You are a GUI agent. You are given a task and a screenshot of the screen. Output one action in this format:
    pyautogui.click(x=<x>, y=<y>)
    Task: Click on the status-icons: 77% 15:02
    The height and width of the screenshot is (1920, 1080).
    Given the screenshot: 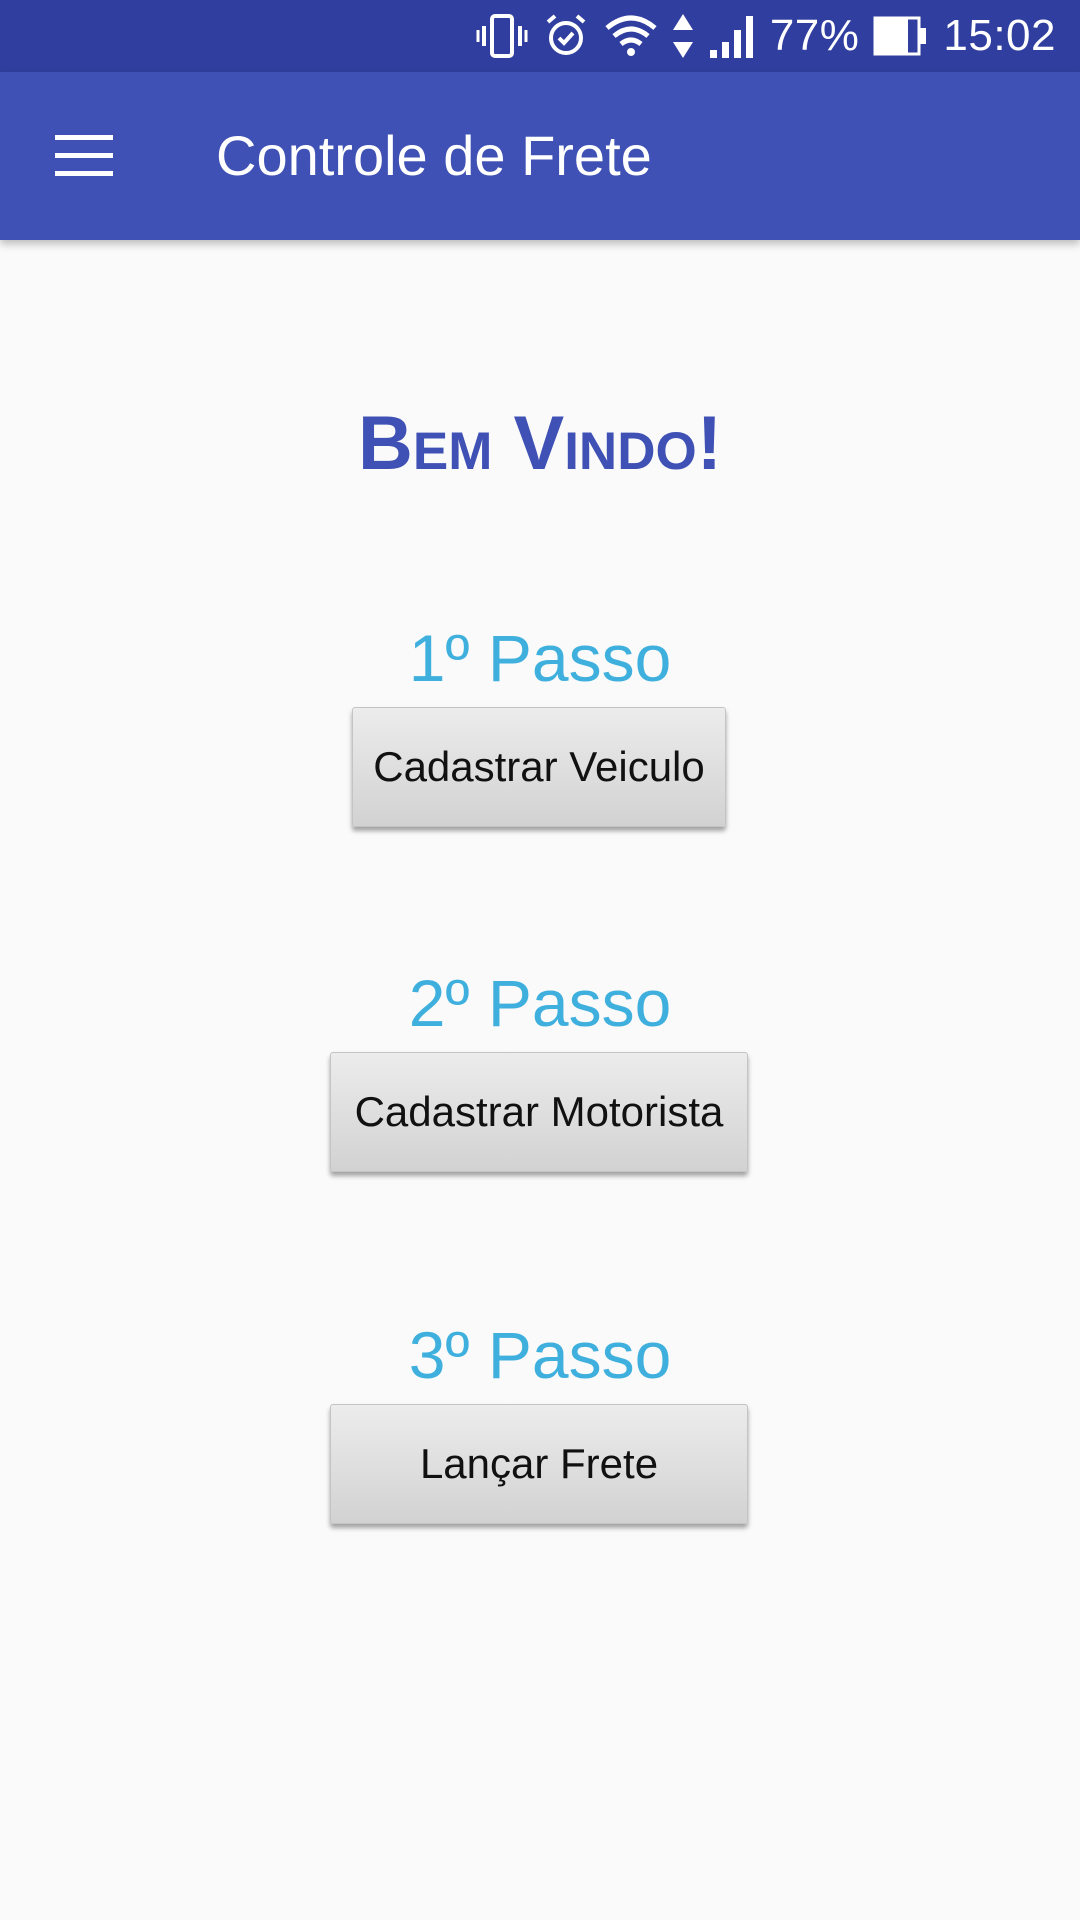 What is the action you would take?
    pyautogui.click(x=766, y=36)
    